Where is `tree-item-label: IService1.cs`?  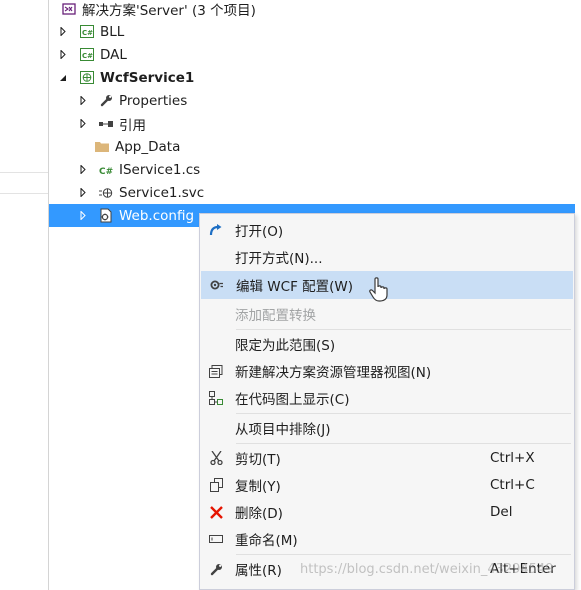 tree-item-label: IService1.cs is located at coordinates (160, 169).